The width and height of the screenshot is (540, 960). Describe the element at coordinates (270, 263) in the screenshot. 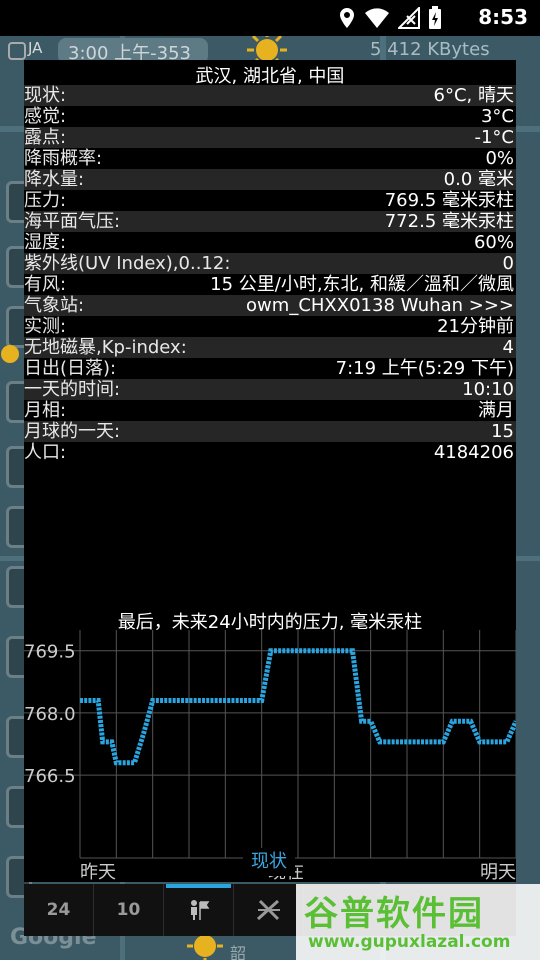

I see `detail-row: 紫外线(UV Index),0..12: 0` at that location.